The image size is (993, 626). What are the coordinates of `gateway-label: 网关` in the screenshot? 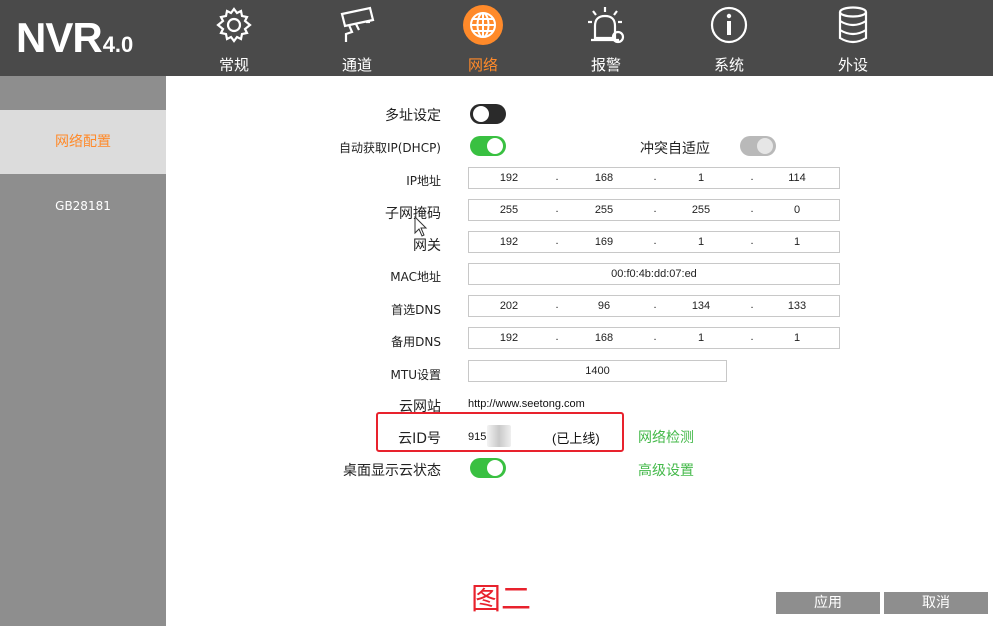 It's located at (427, 246).